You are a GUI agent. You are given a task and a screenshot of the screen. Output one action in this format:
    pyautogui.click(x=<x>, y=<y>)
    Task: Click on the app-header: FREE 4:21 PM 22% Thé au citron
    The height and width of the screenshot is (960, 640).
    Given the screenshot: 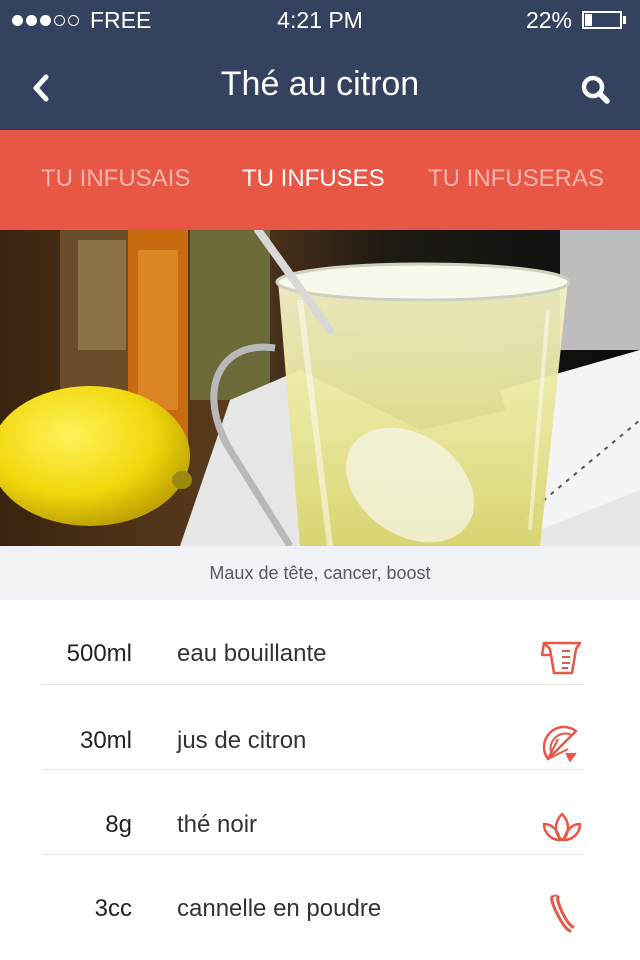 What is the action you would take?
    pyautogui.click(x=320, y=65)
    